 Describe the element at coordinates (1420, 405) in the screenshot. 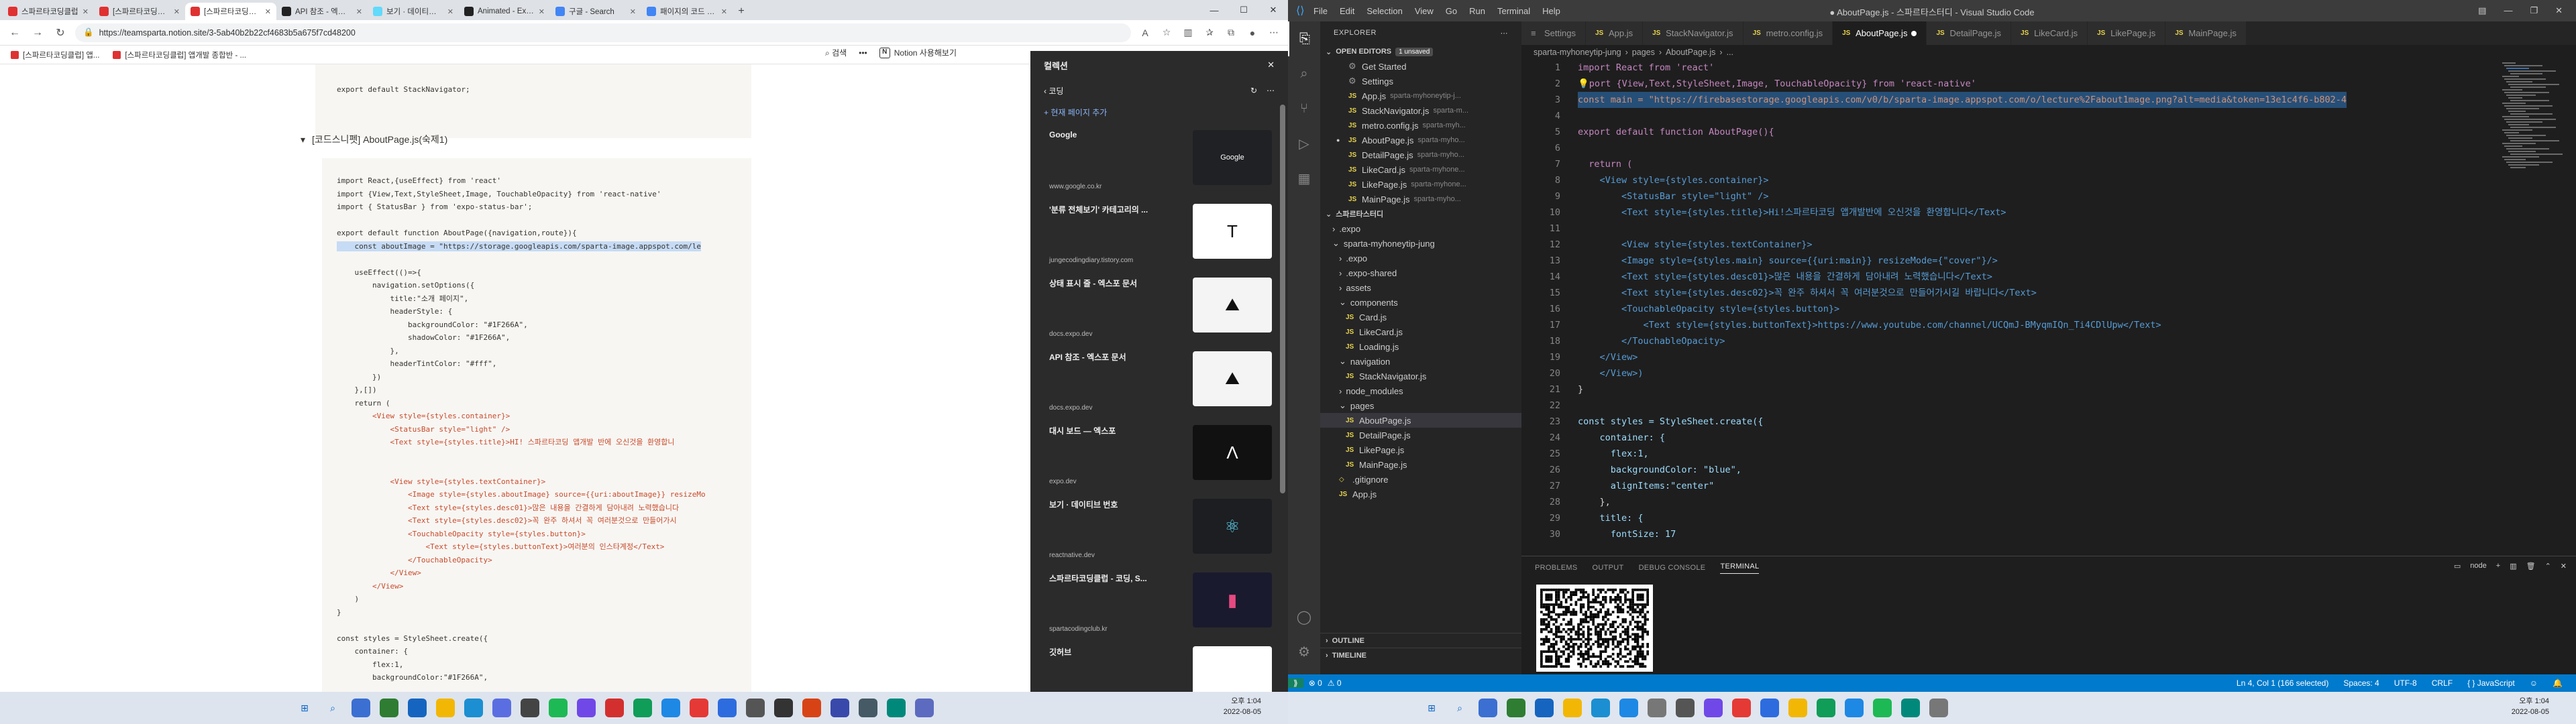

I see `tree-folder: ⌄ pages` at that location.